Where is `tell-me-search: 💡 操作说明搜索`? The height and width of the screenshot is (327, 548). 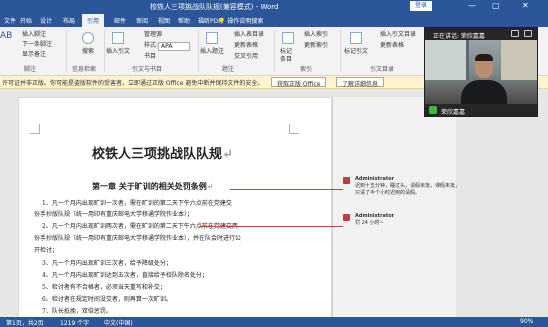 tell-me-search: 💡 操作说明搜索 is located at coordinates (240, 20).